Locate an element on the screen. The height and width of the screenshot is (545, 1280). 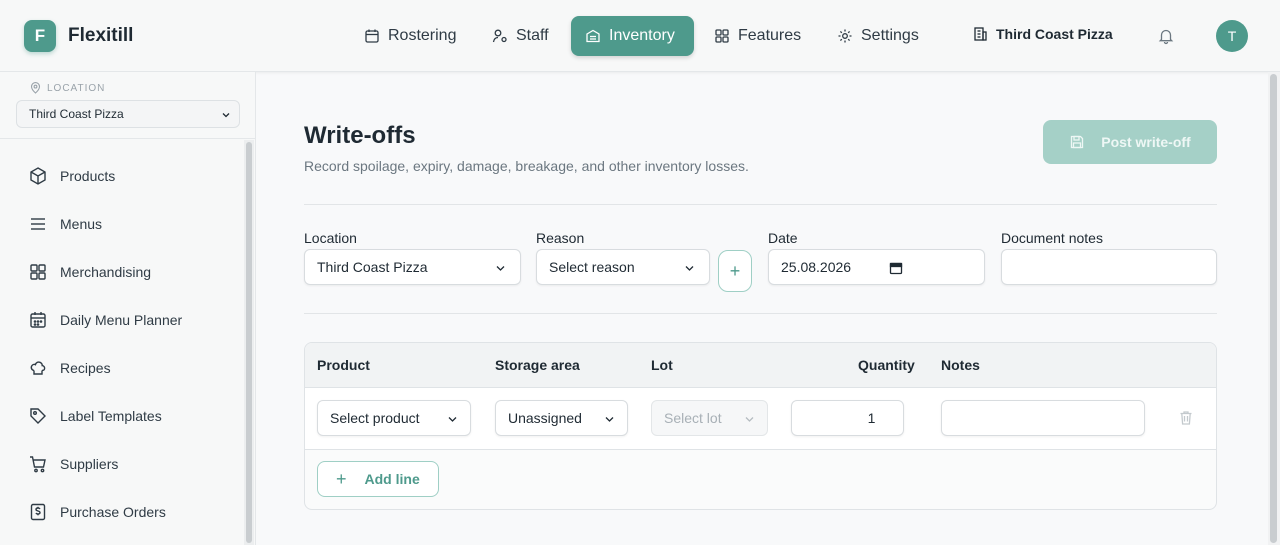
sidebar-scrollbar-thumb is located at coordinates (249, 342).